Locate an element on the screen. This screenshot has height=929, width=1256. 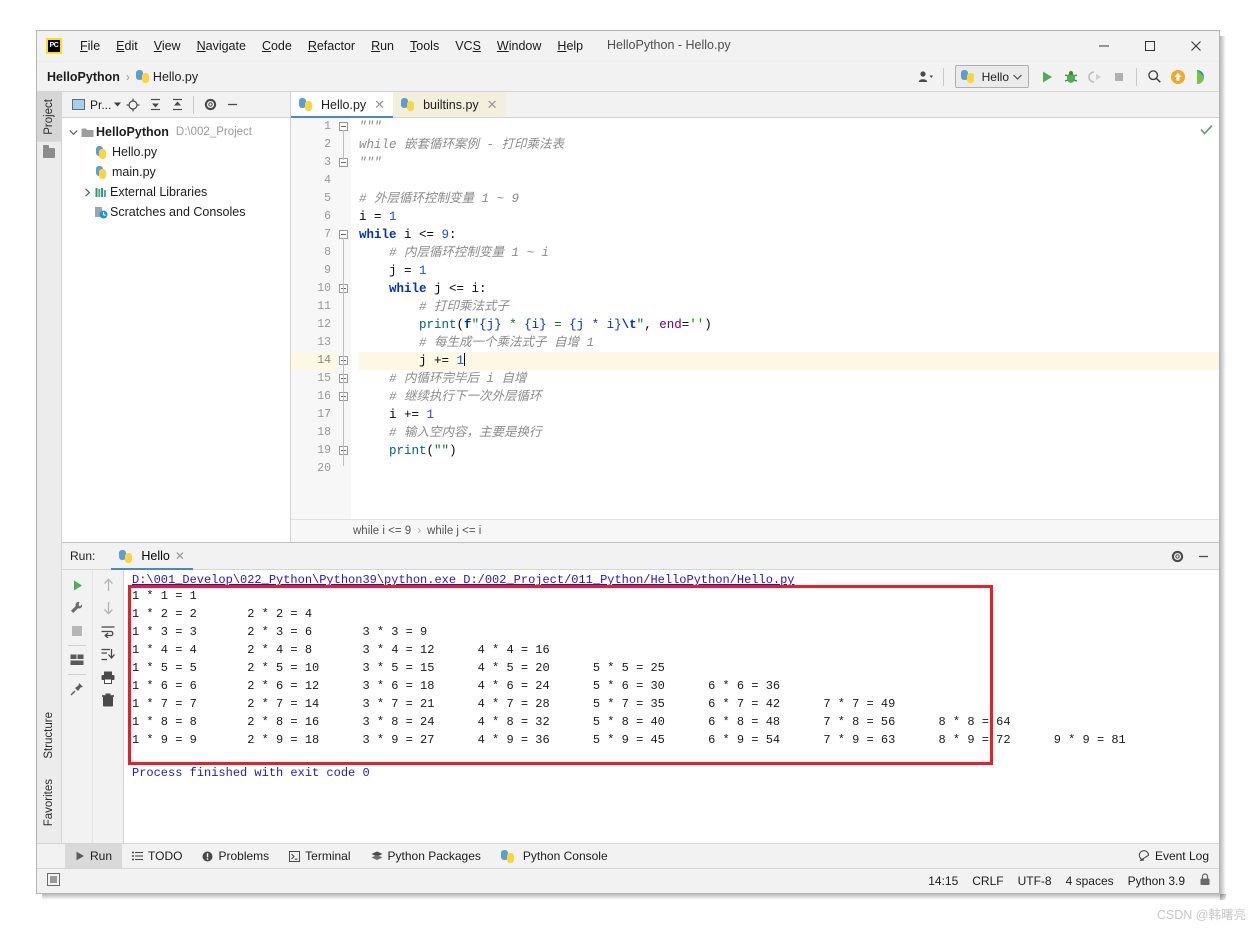
sidebar-item-project: Project is located at coordinates (49, 117).